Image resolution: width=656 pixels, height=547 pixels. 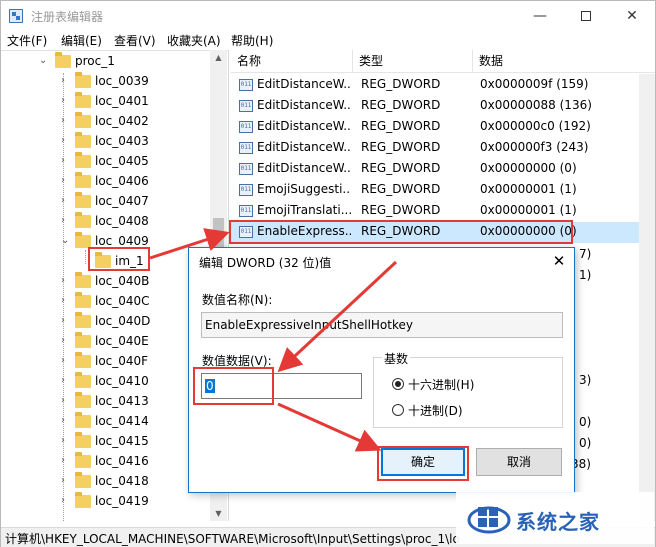 I want to click on menu-favorites: 收藏夹(A), so click(x=194, y=40).